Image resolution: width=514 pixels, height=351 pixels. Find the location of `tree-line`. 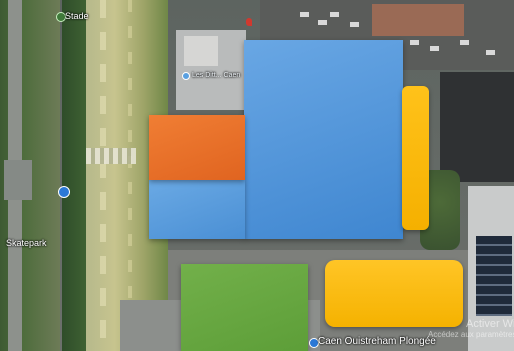

tree-line is located at coordinates (75, 175).